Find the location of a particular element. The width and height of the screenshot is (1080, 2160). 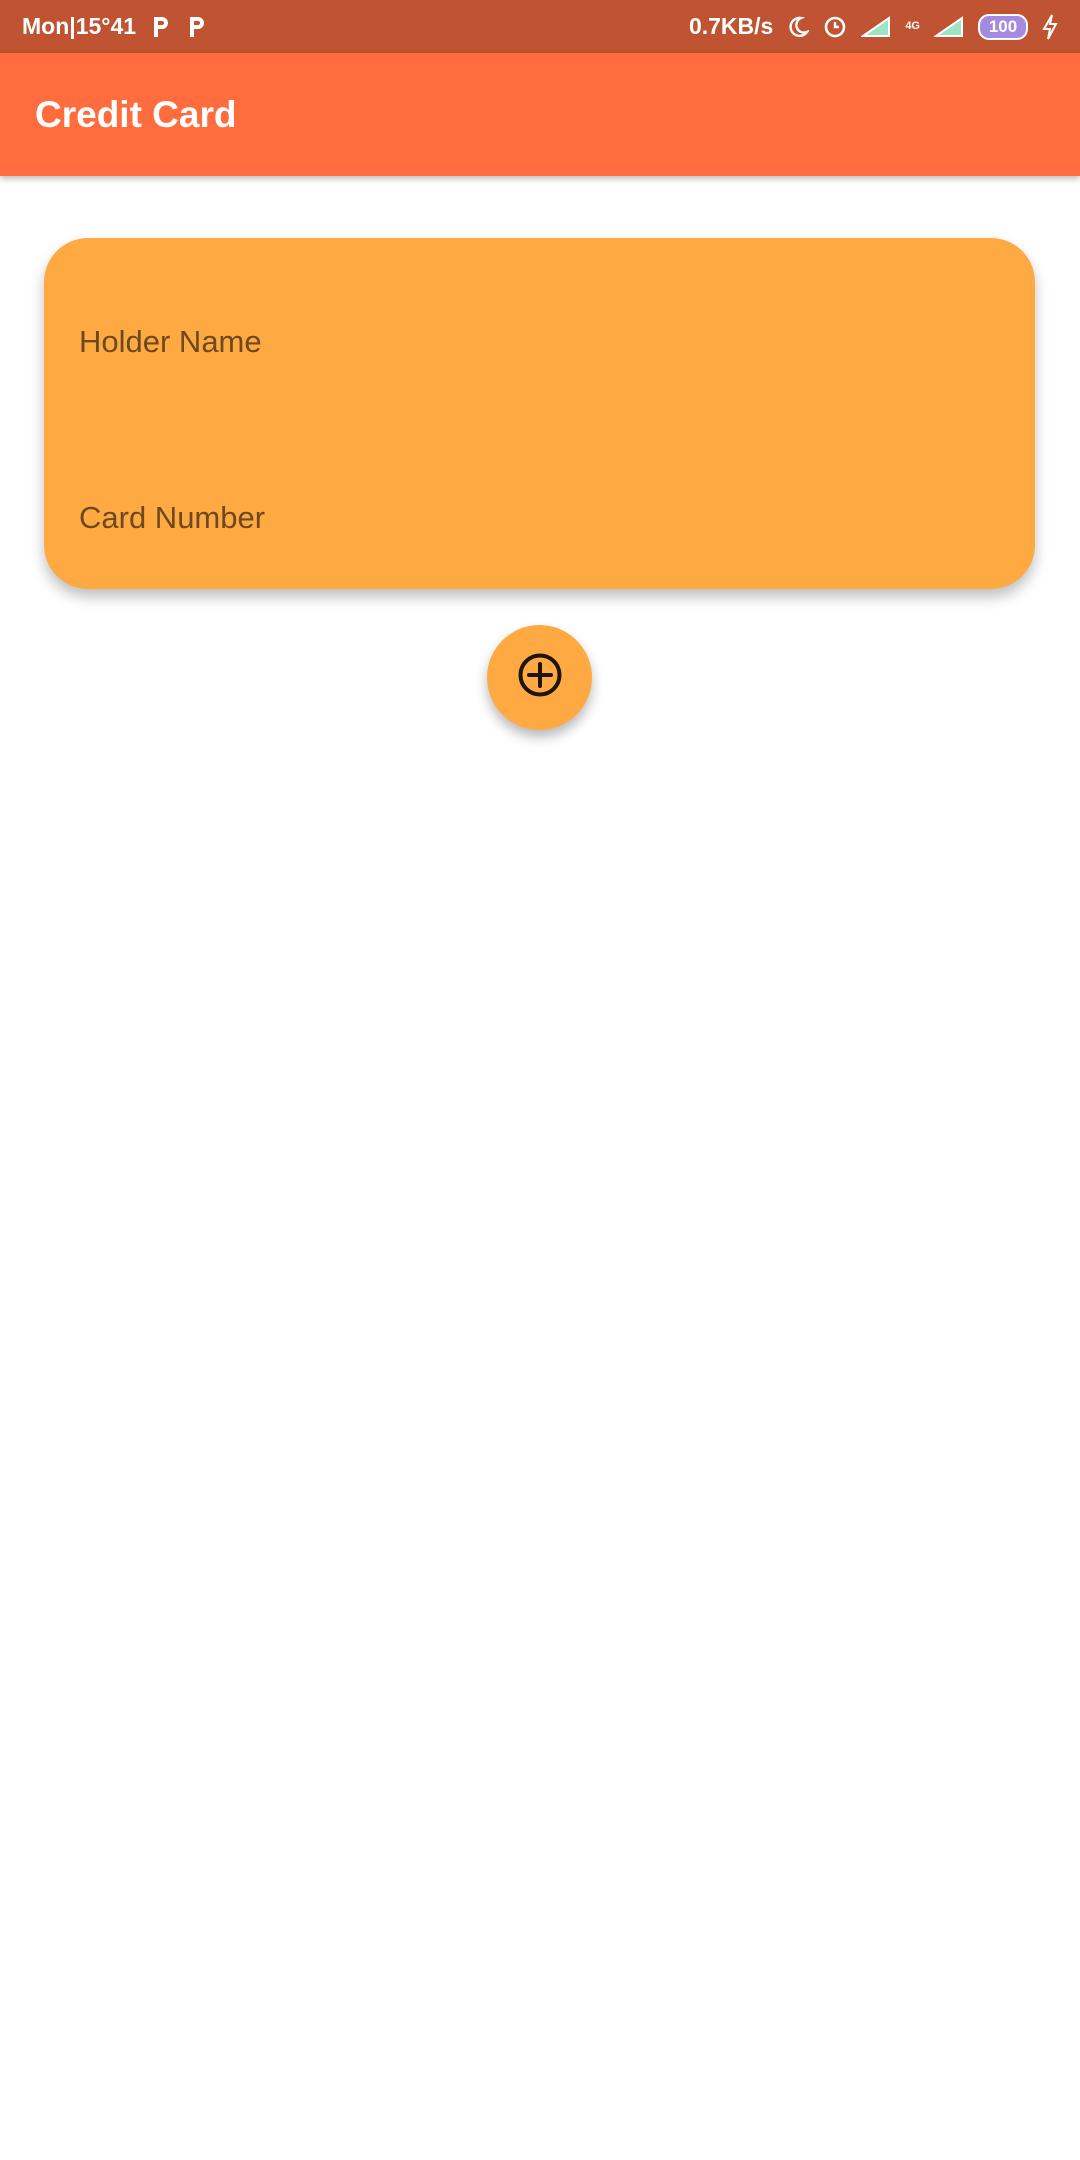

app-bar: Credit Card is located at coordinates (540, 114).